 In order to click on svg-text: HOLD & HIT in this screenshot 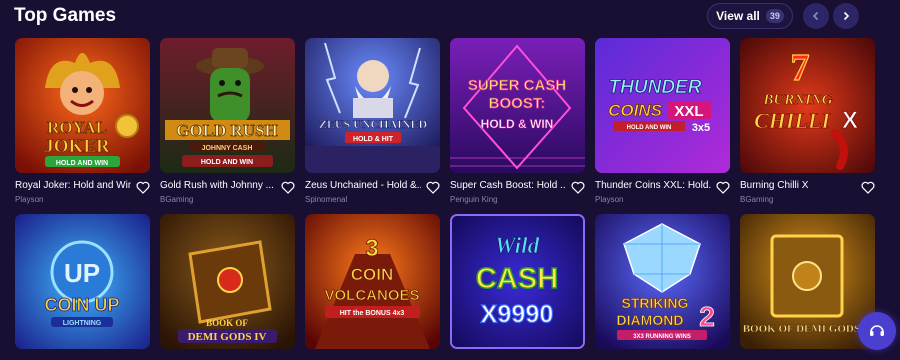, I will do `click(373, 139)`.